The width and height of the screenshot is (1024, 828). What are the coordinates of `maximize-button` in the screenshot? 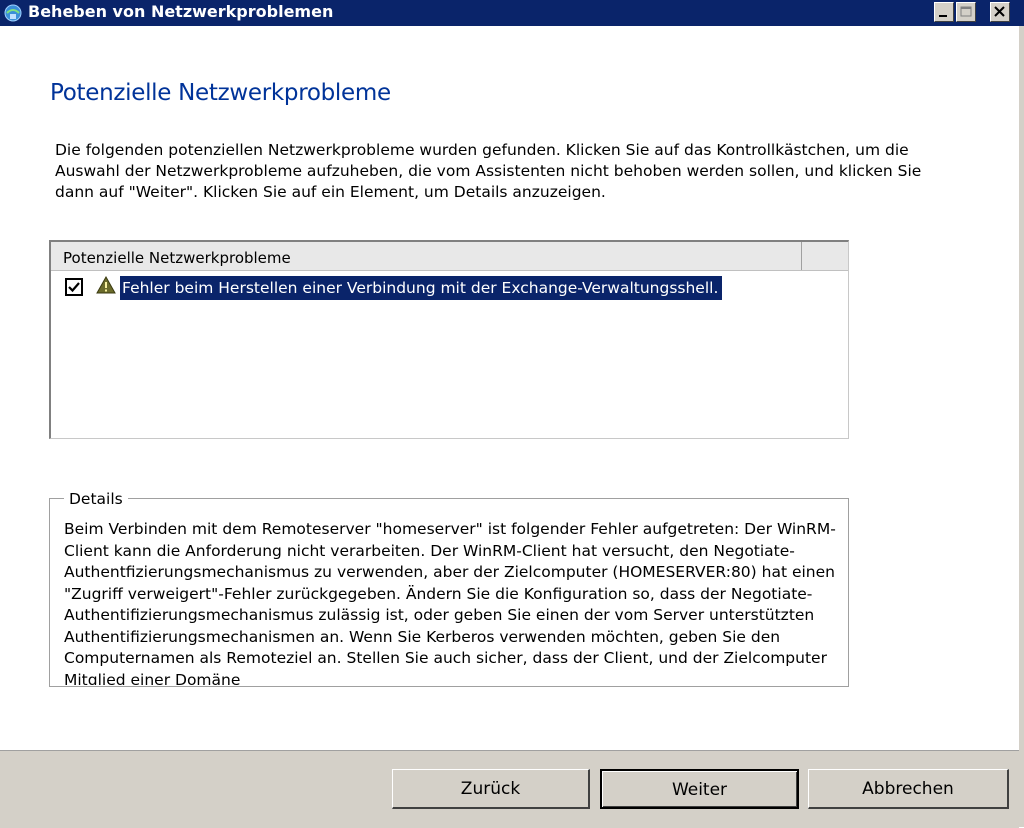 It's located at (966, 12).